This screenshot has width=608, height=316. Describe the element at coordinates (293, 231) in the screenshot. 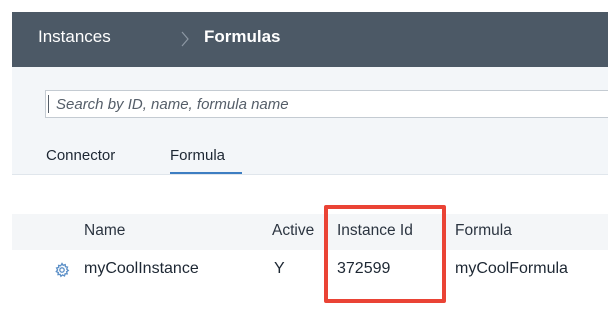

I see `column-header-active: Active` at that location.